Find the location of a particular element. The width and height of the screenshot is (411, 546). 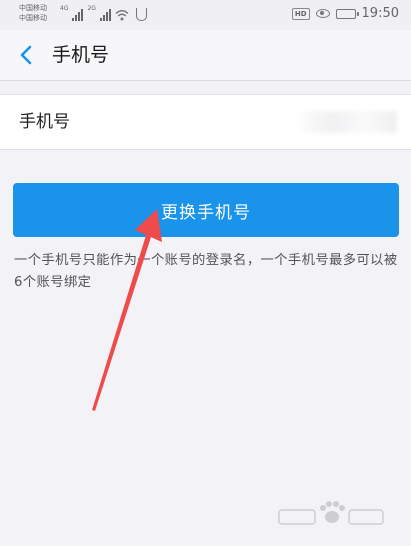

usb-icon is located at coordinates (141, 14).